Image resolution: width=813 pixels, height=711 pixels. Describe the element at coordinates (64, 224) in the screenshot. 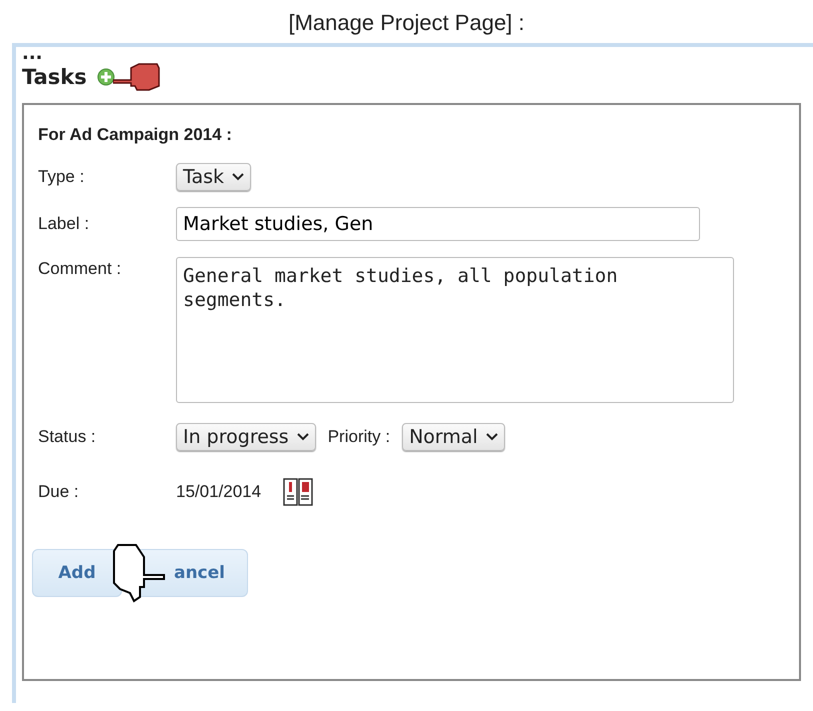

I see `field-label: Label :` at that location.